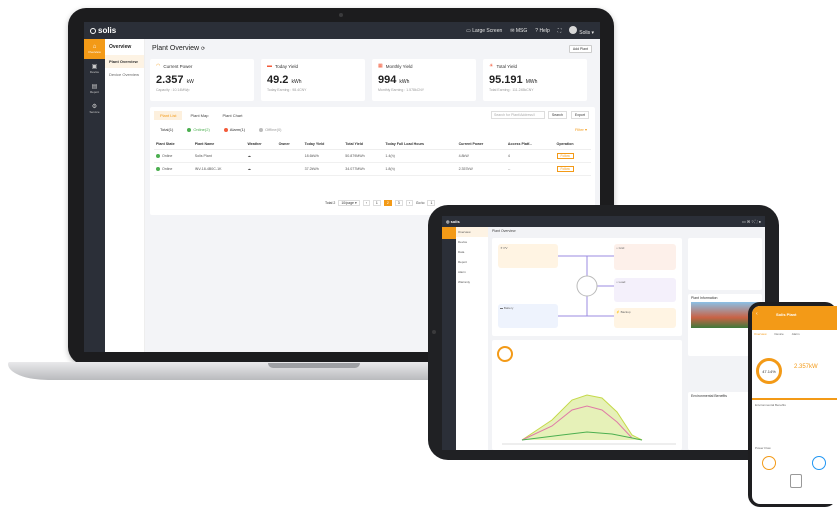 The width and height of the screenshot is (837, 507). I want to click on tab-plant-list: Plant List, so click(168, 115).